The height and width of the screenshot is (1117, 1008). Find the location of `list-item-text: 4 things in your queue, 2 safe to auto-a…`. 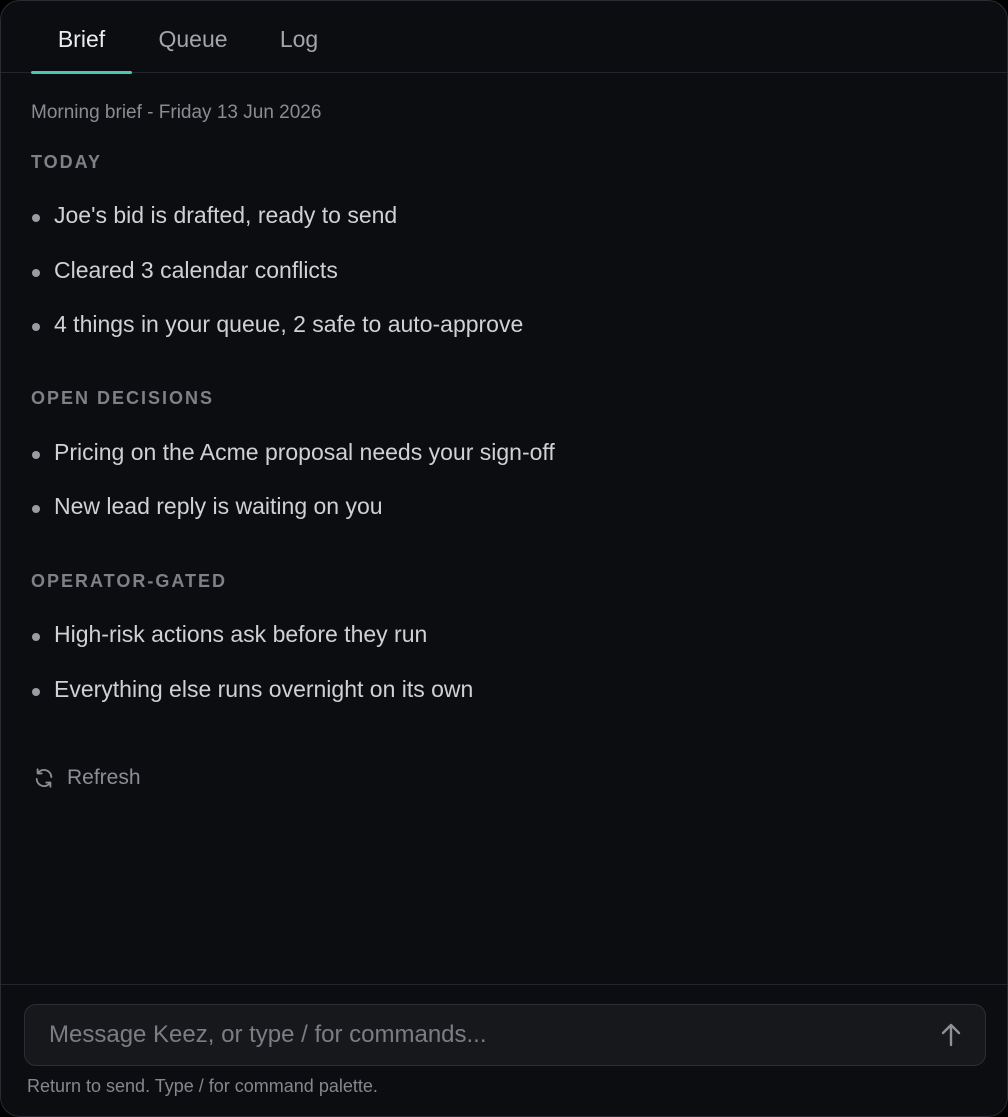

list-item-text: 4 things in your queue, 2 safe to auto-a… is located at coordinates (289, 324).